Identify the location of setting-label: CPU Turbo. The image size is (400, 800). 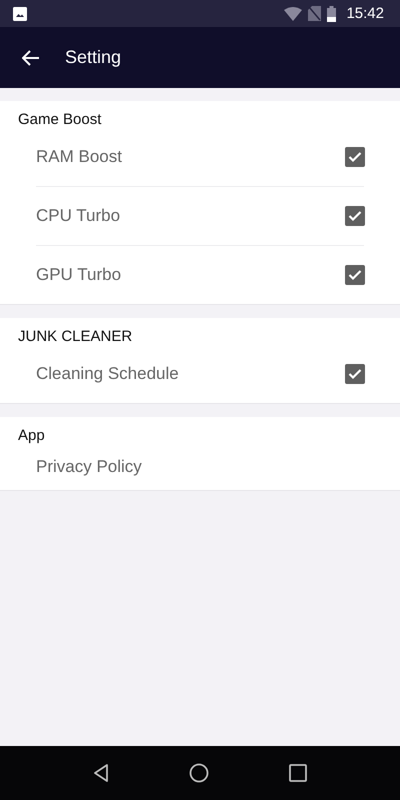
(78, 216).